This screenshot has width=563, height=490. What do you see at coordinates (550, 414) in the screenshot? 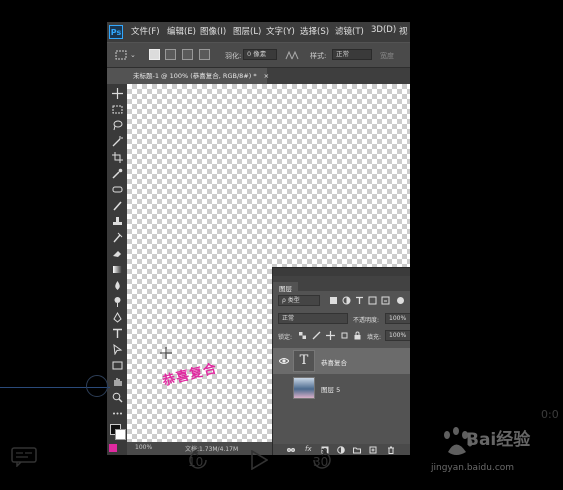
I see `video-time-label: 0:0` at bounding box center [550, 414].